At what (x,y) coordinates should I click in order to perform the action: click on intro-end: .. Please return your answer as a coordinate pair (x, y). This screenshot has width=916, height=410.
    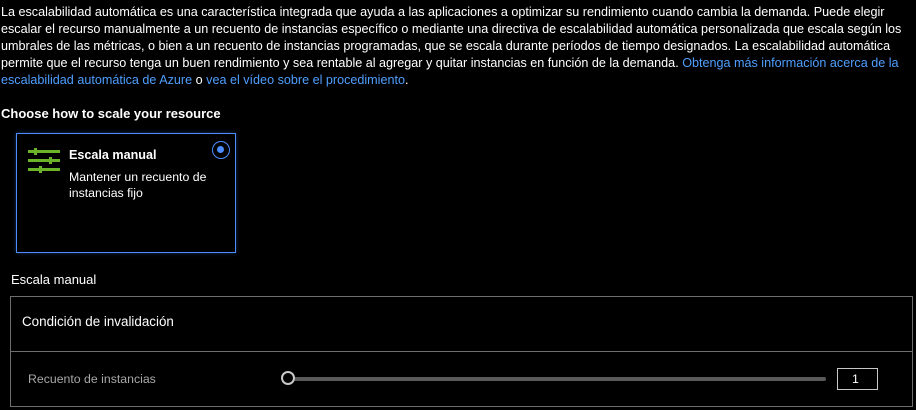
    Looking at the image, I should click on (406, 80).